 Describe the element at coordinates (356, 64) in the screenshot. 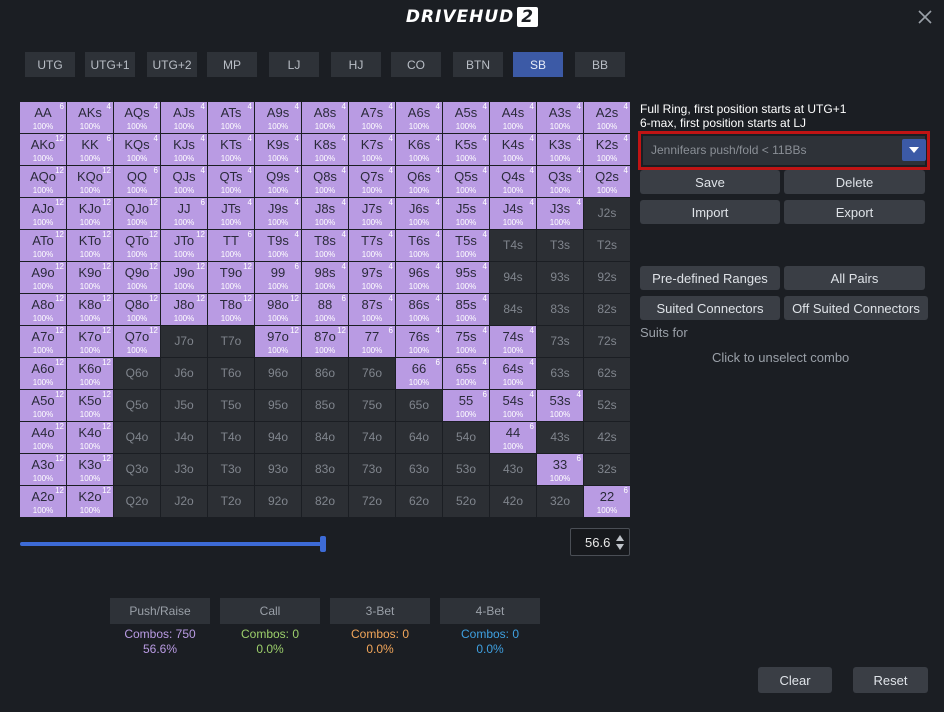

I see `position-tab-hj: HJ` at that location.